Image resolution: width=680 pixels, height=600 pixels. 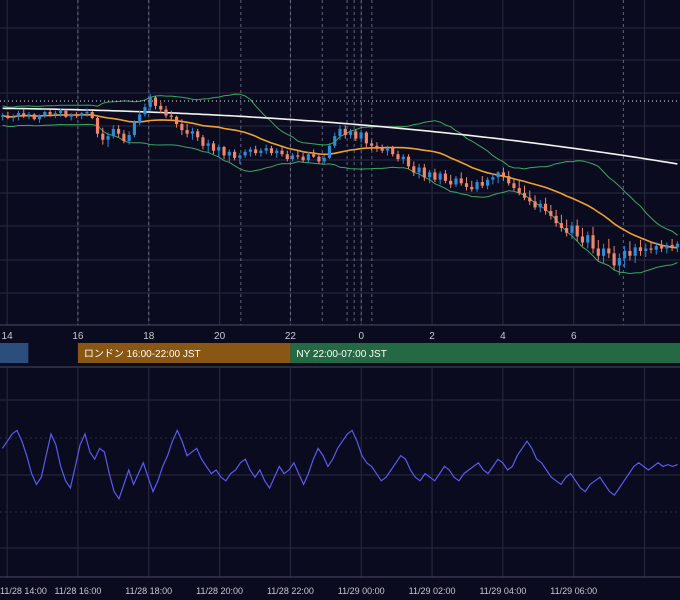 What do you see at coordinates (290, 591) in the screenshot?
I see `bottom-tick-label: 11/28 22:00` at bounding box center [290, 591].